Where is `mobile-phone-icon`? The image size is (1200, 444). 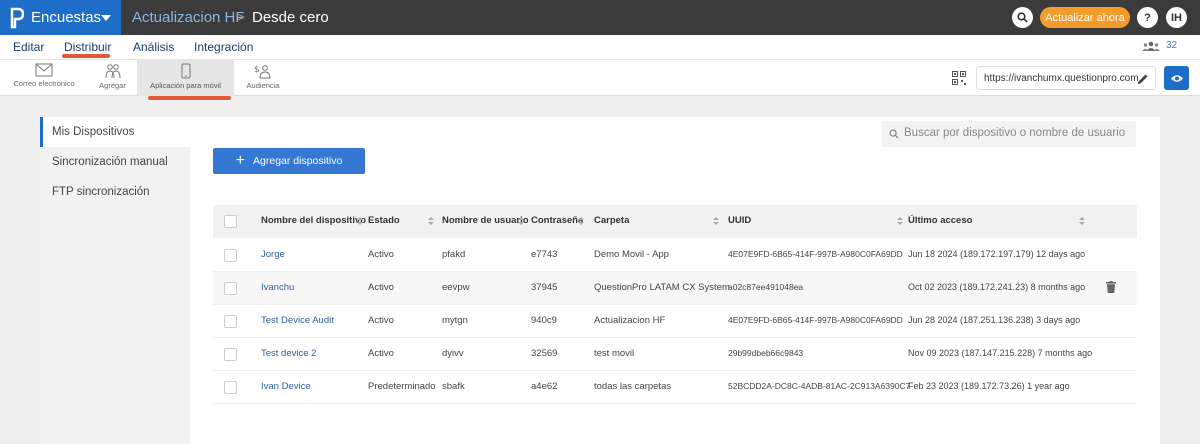 mobile-phone-icon is located at coordinates (185, 71).